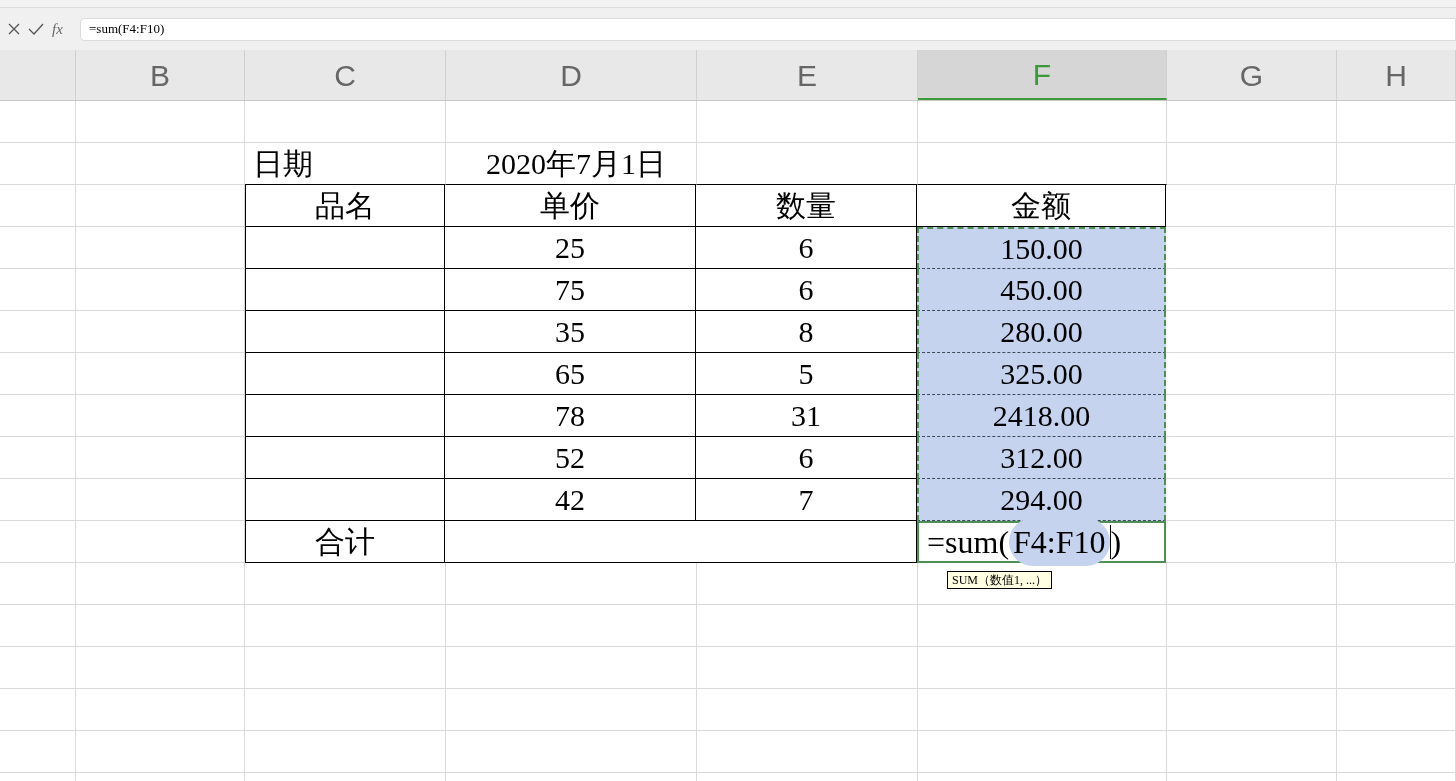 The width and height of the screenshot is (1456, 781). Describe the element at coordinates (570, 458) in the screenshot. I see `table-cell-text: 52` at that location.